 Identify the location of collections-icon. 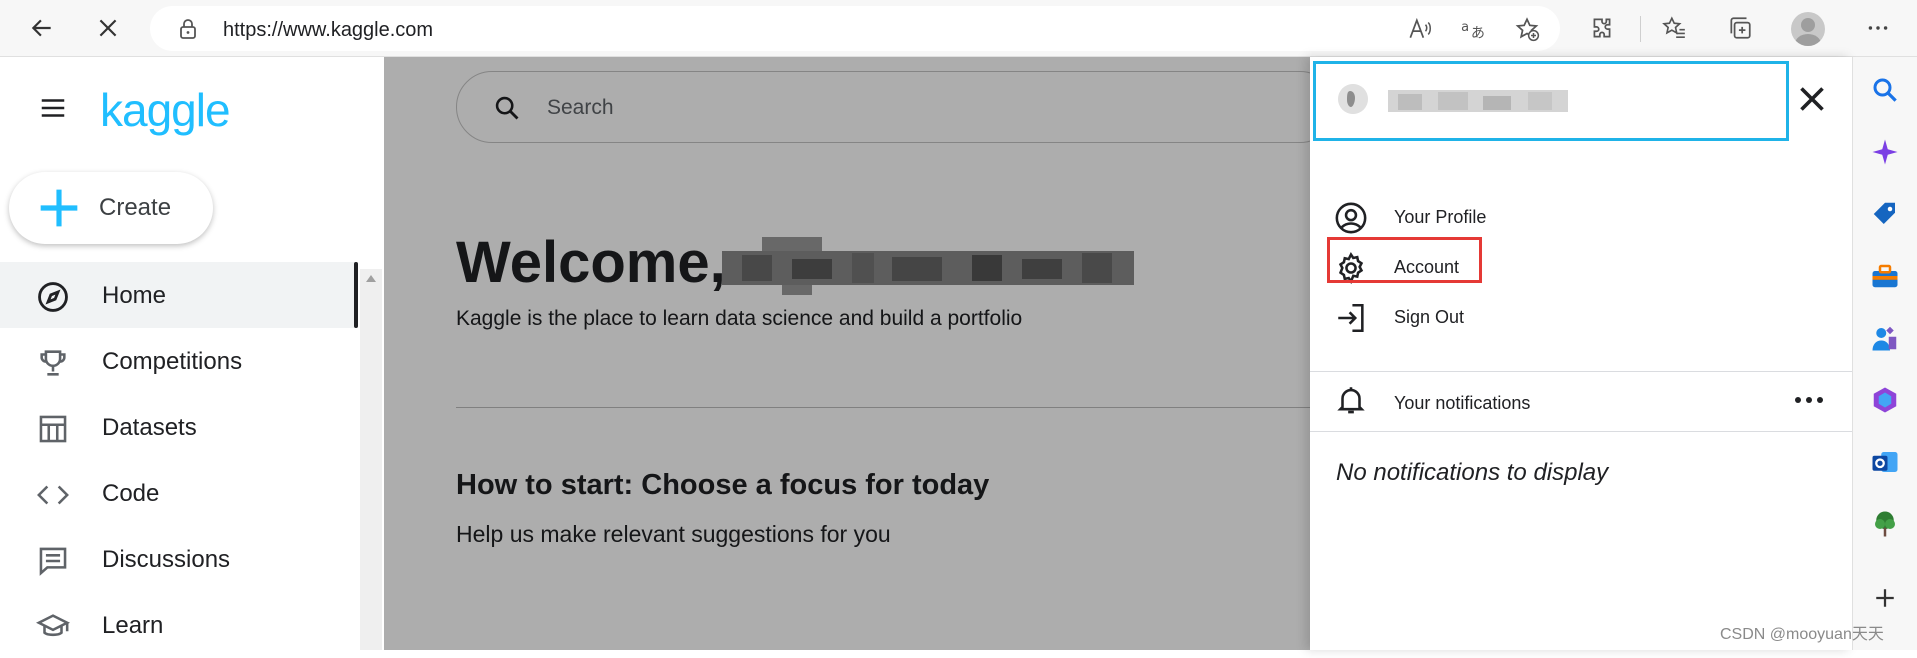
(1740, 28).